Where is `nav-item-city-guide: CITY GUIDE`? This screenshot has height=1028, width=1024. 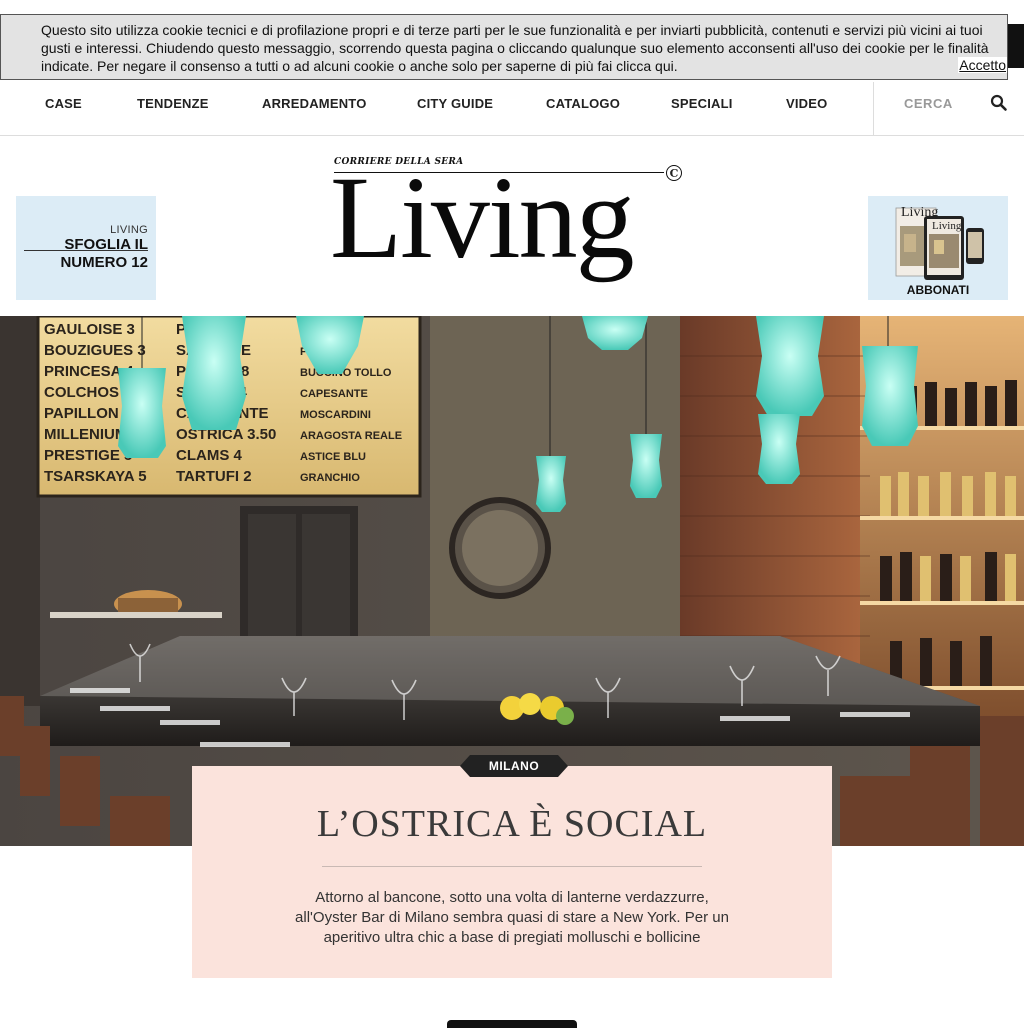 nav-item-city-guide: CITY GUIDE is located at coordinates (455, 103).